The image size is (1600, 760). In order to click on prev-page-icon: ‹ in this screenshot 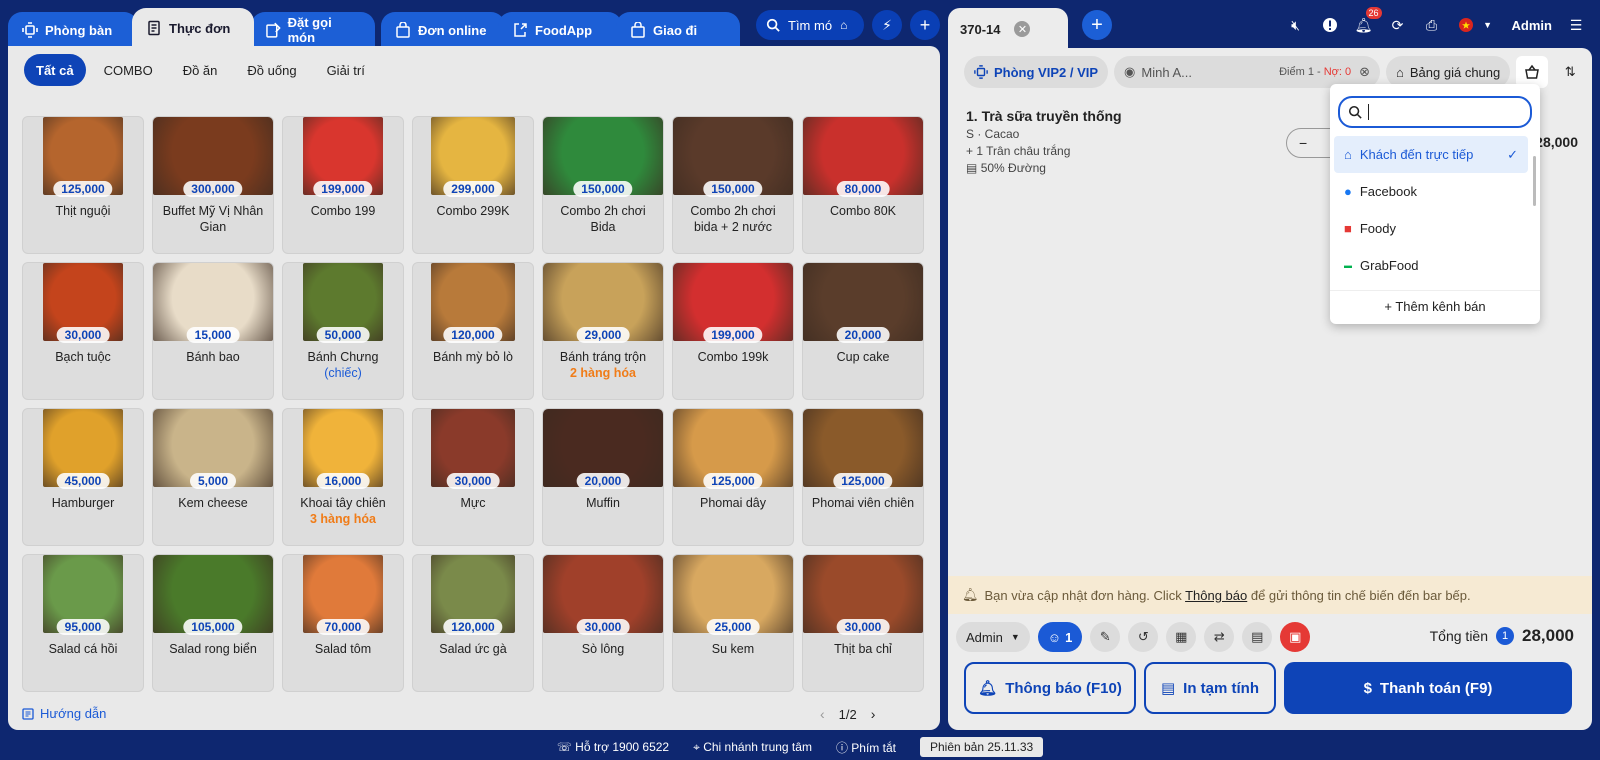, I will do `click(822, 714)`.